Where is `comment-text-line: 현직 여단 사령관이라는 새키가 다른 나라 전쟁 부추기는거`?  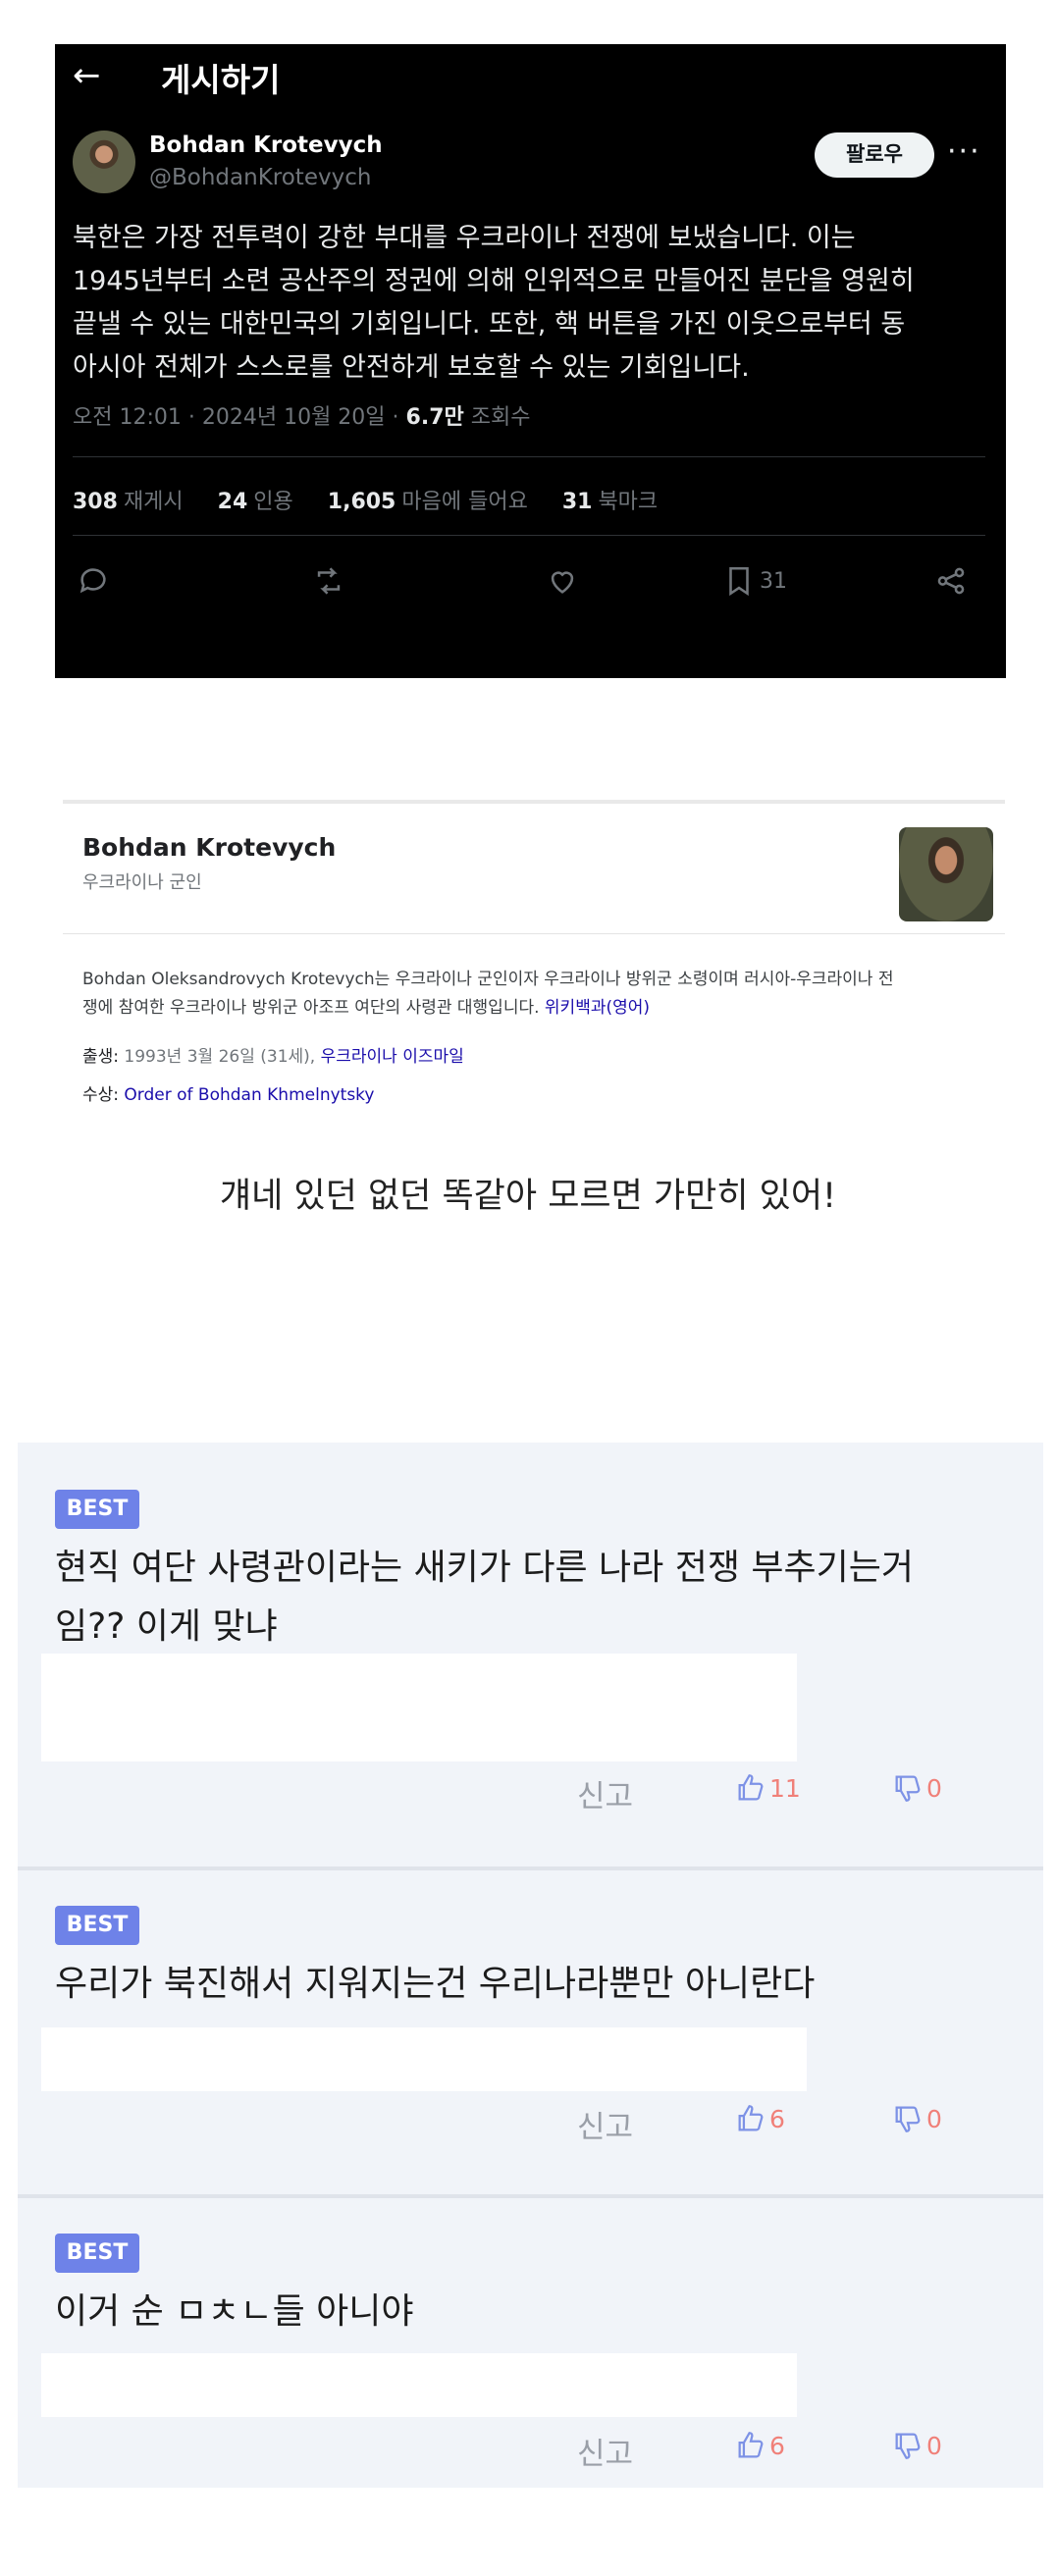
comment-text-line: 현직 여단 사령관이라는 새키가 다른 나라 전쟁 부추기는거 is located at coordinates (485, 1568).